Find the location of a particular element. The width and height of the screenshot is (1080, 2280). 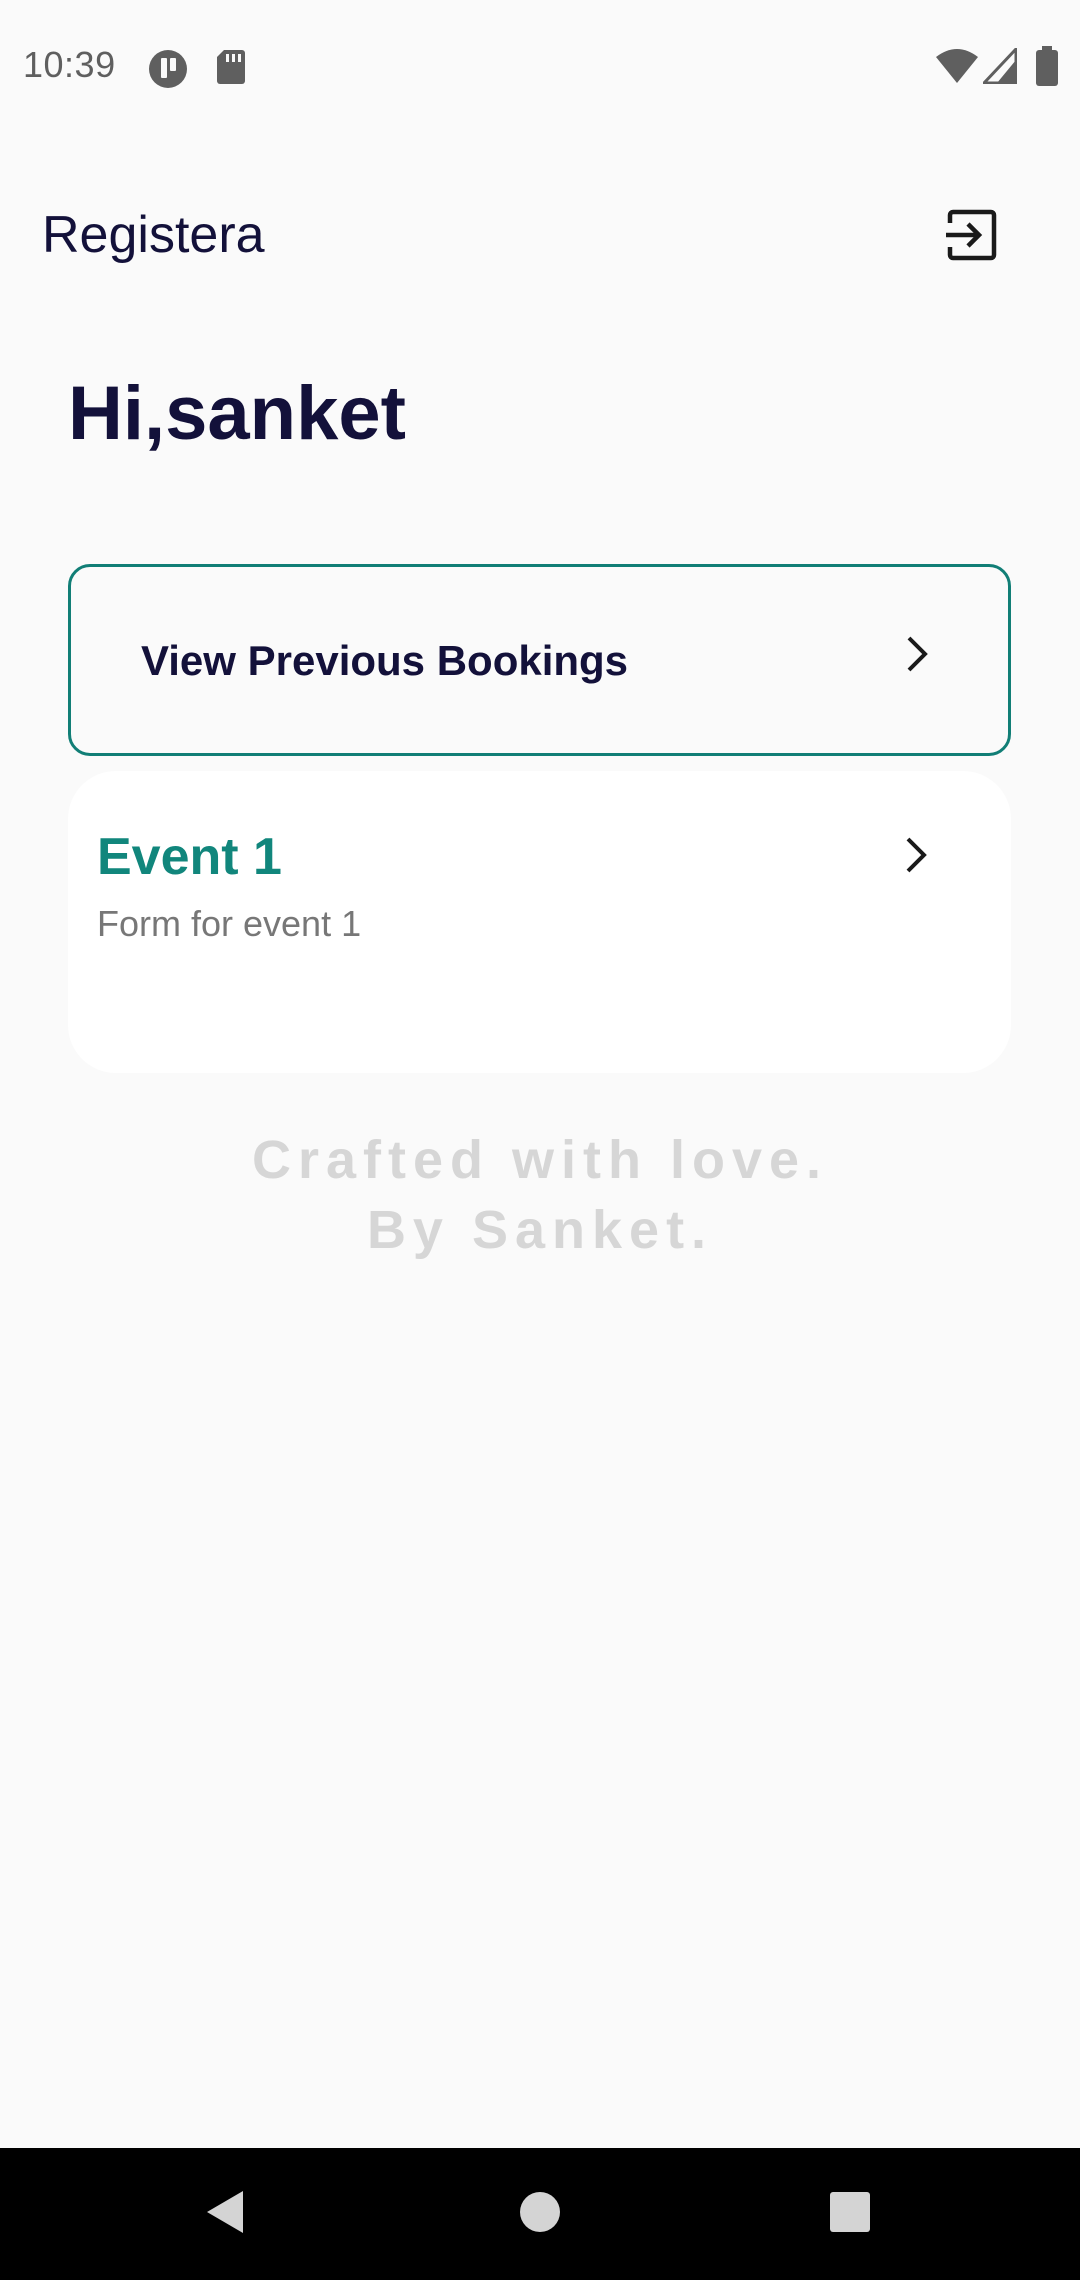

home-button is located at coordinates (540, 2214).